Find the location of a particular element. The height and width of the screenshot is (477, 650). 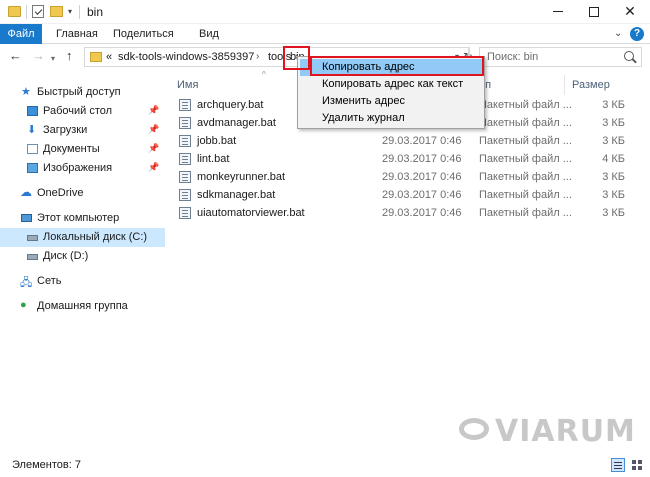

maximize-button is located at coordinates (594, 12).